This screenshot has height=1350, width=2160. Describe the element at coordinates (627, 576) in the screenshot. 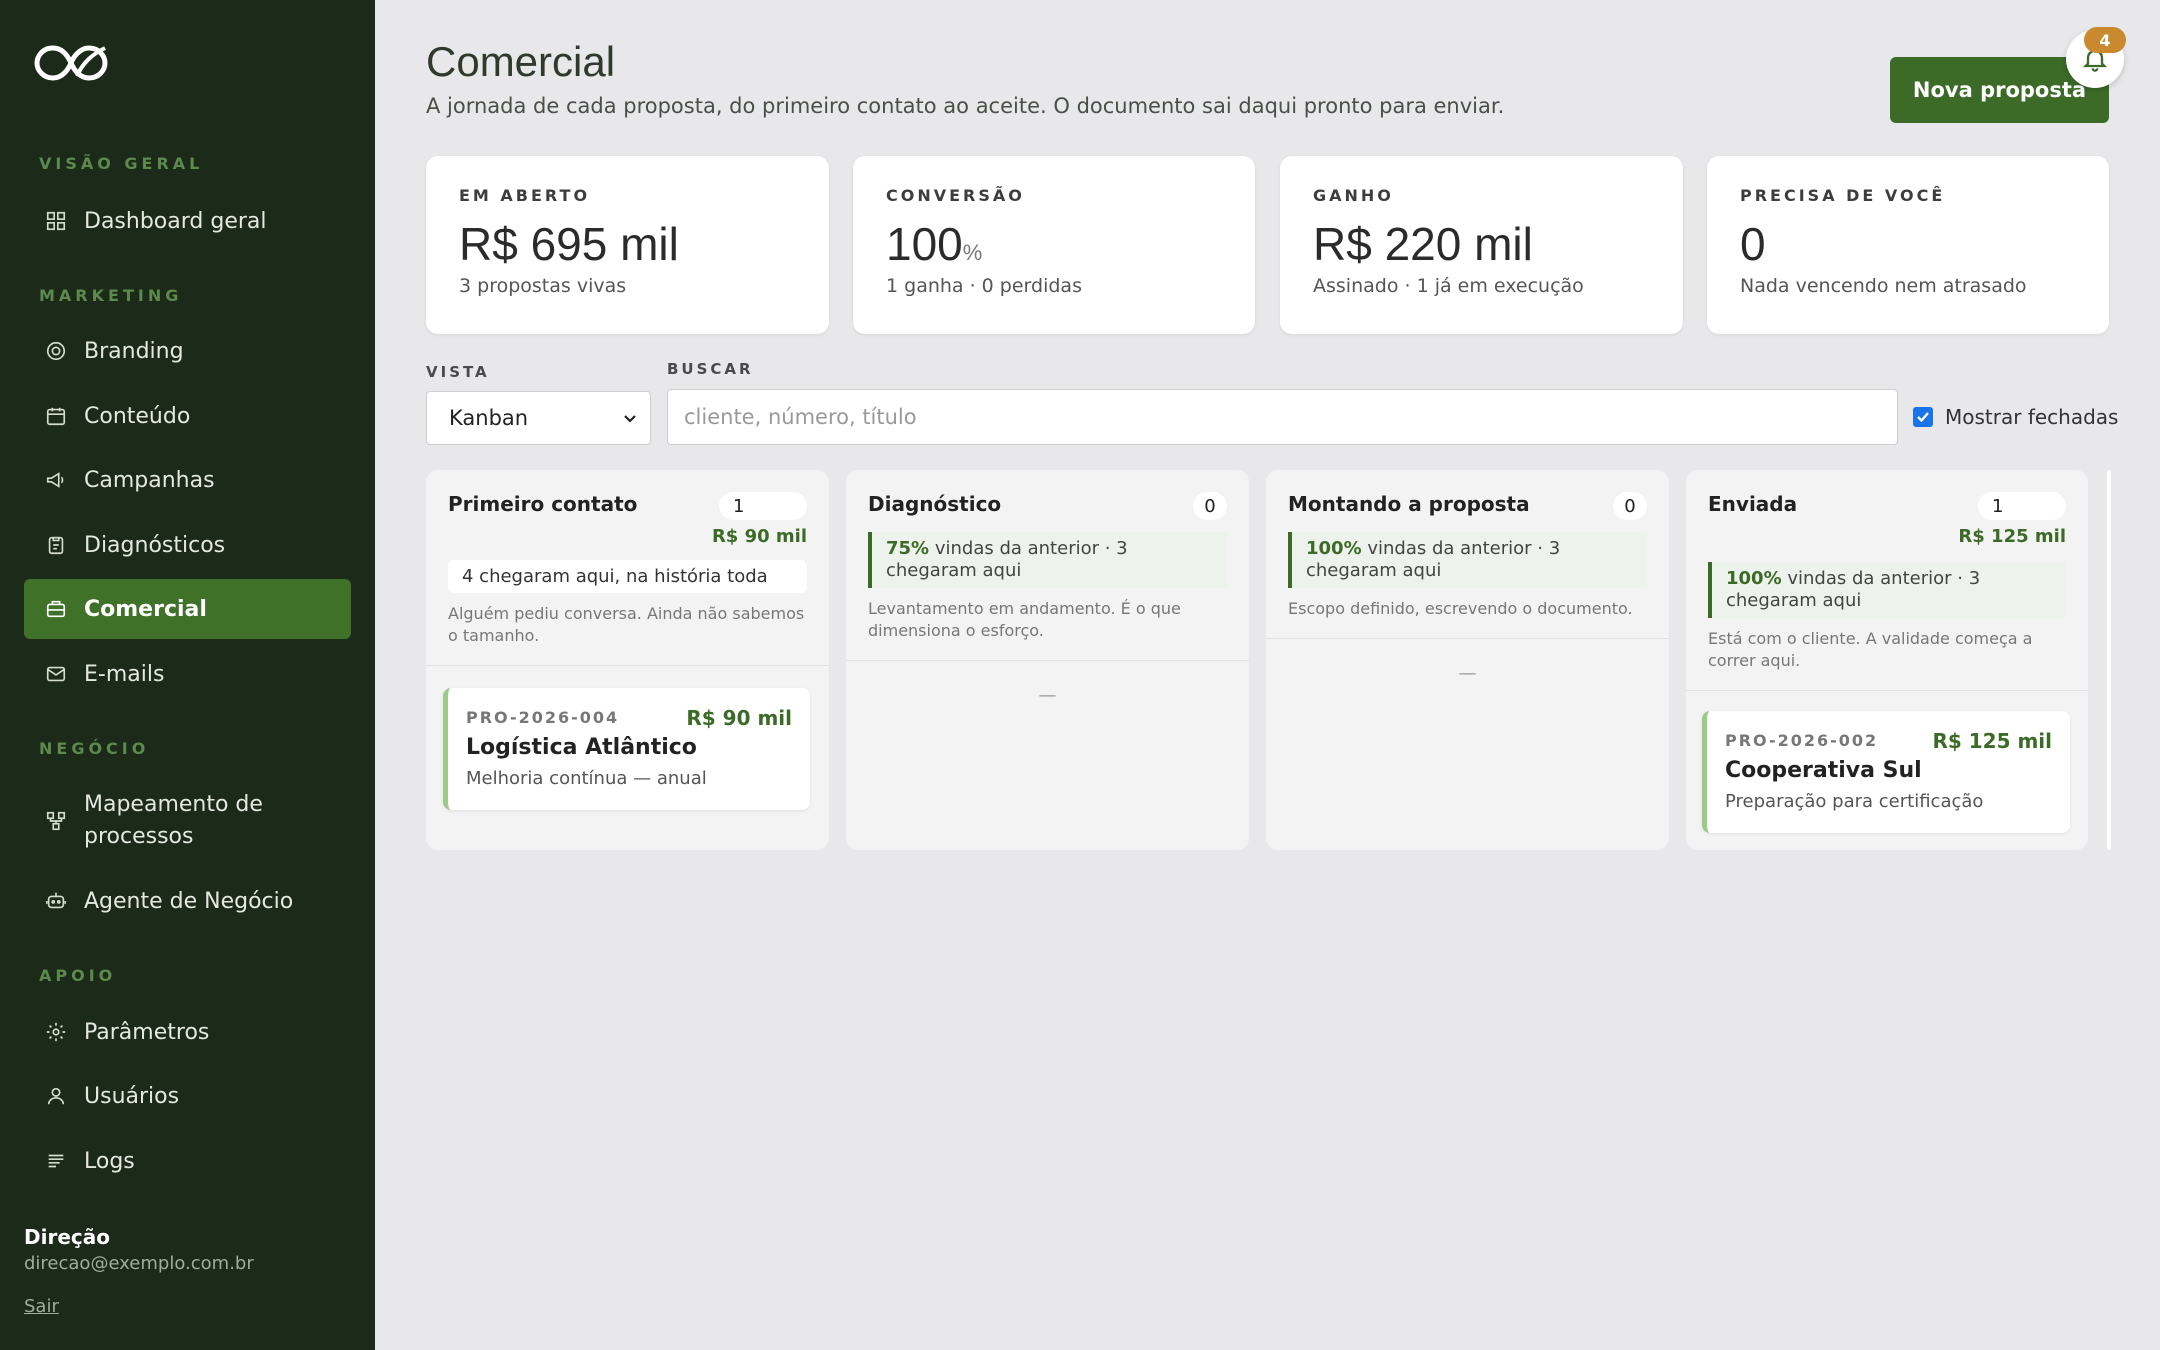

I see `column-history-note: 4 chegaram aqui, na história toda` at that location.